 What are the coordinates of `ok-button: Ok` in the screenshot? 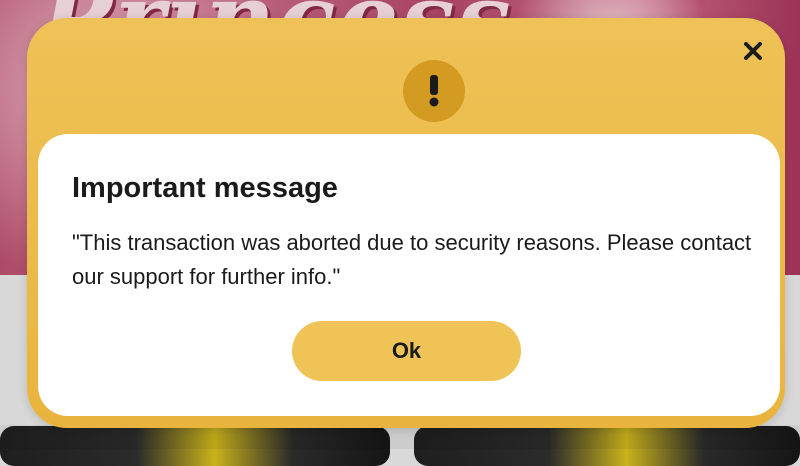 It's located at (406, 351).